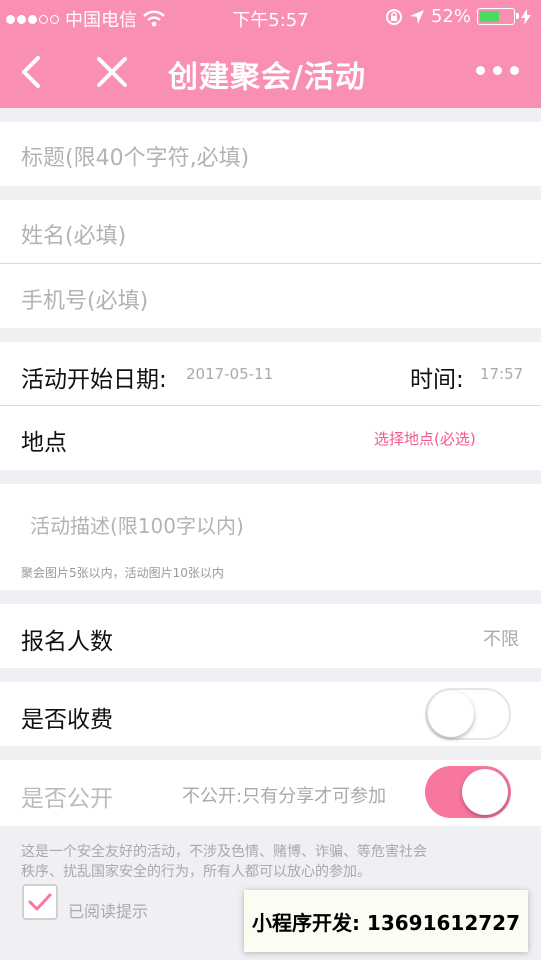 This screenshot has width=541, height=960. I want to click on close-icon, so click(112, 72).